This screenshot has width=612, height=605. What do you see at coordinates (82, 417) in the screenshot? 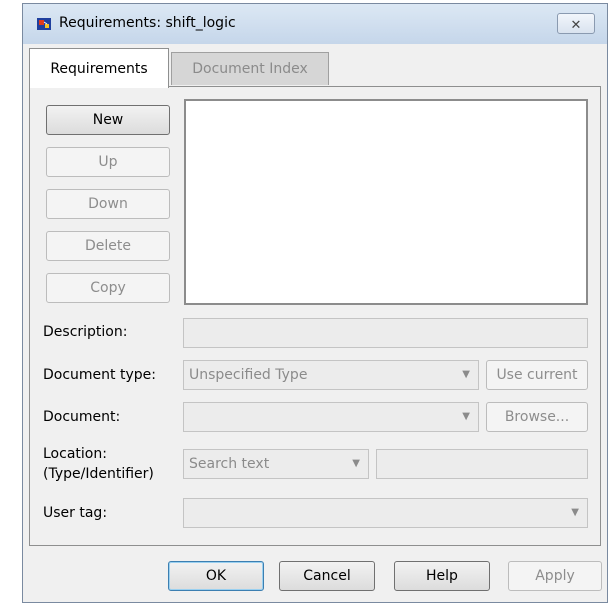
I see `document-label: Document:` at bounding box center [82, 417].